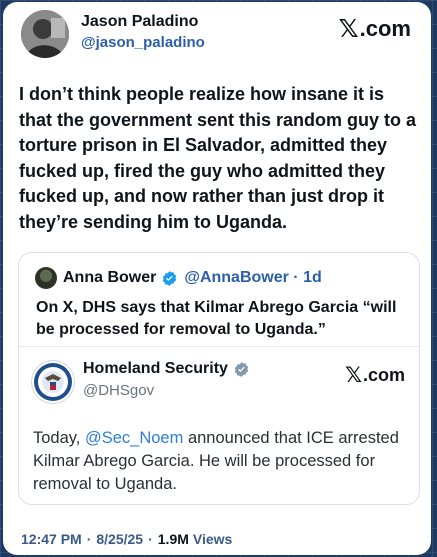  I want to click on author-handle: @jason_paladino, so click(143, 42).